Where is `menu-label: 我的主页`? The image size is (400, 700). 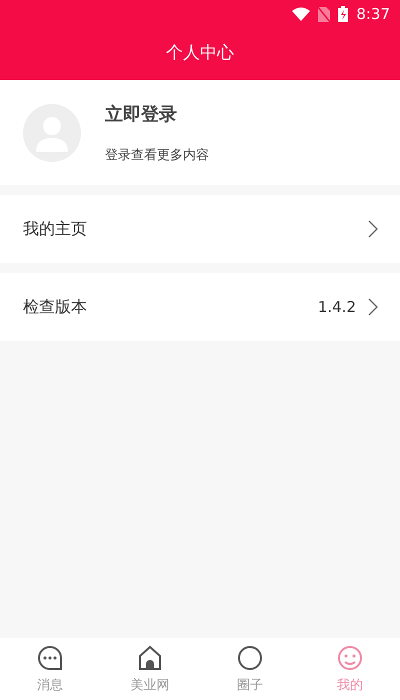
menu-label: 我的主页 is located at coordinates (55, 229).